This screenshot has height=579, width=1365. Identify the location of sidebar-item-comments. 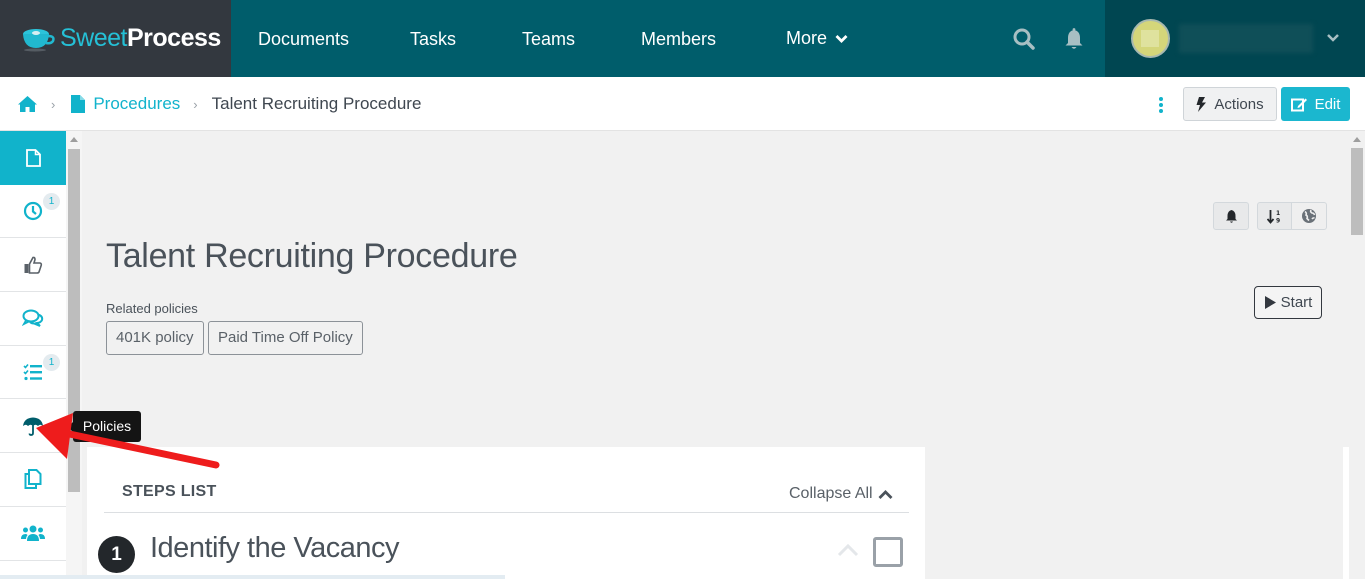
(33, 319).